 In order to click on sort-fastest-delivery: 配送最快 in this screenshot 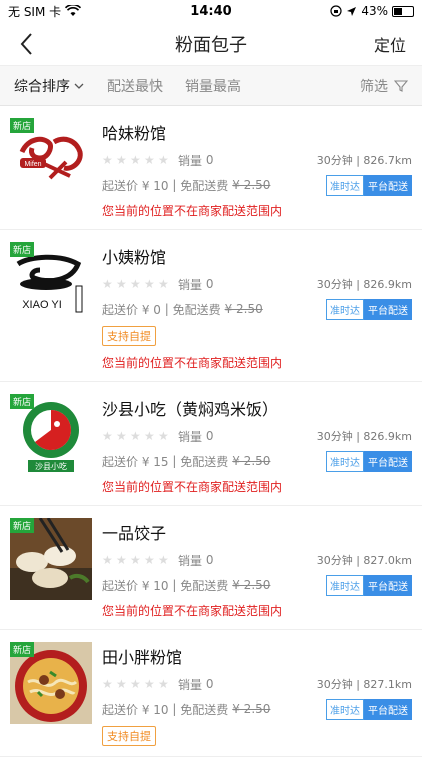, I will do `click(135, 86)`.